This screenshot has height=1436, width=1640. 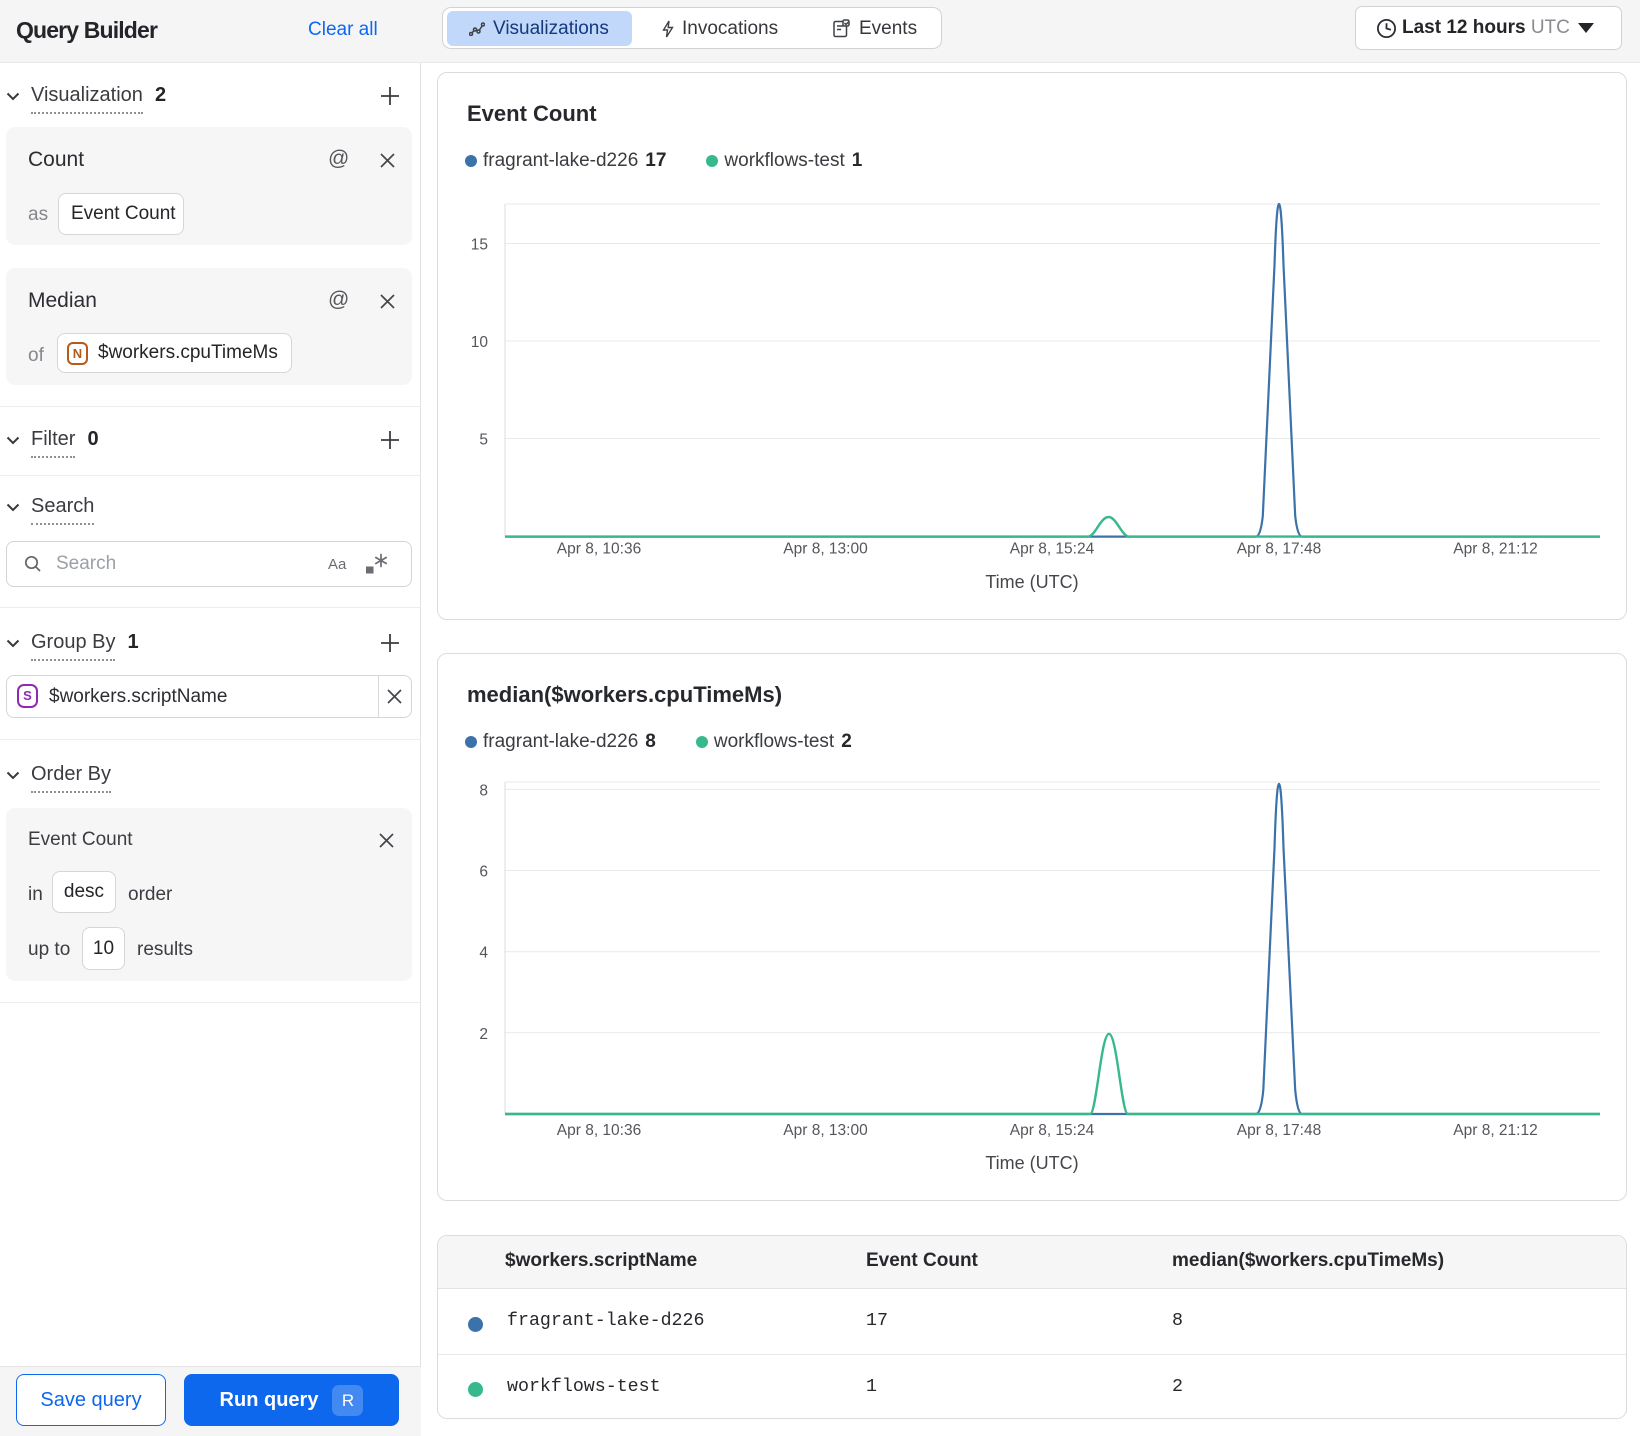 What do you see at coordinates (483, 872) in the screenshot?
I see `svg-text: 6` at bounding box center [483, 872].